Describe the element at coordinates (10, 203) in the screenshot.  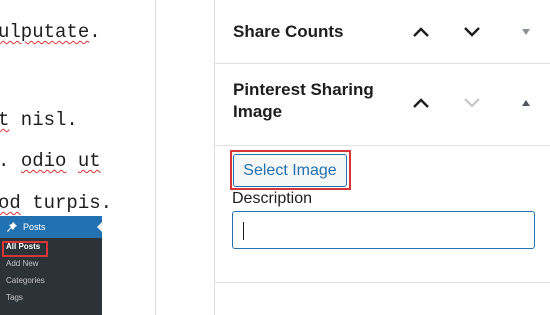
I see `misspelled-word: od` at that location.